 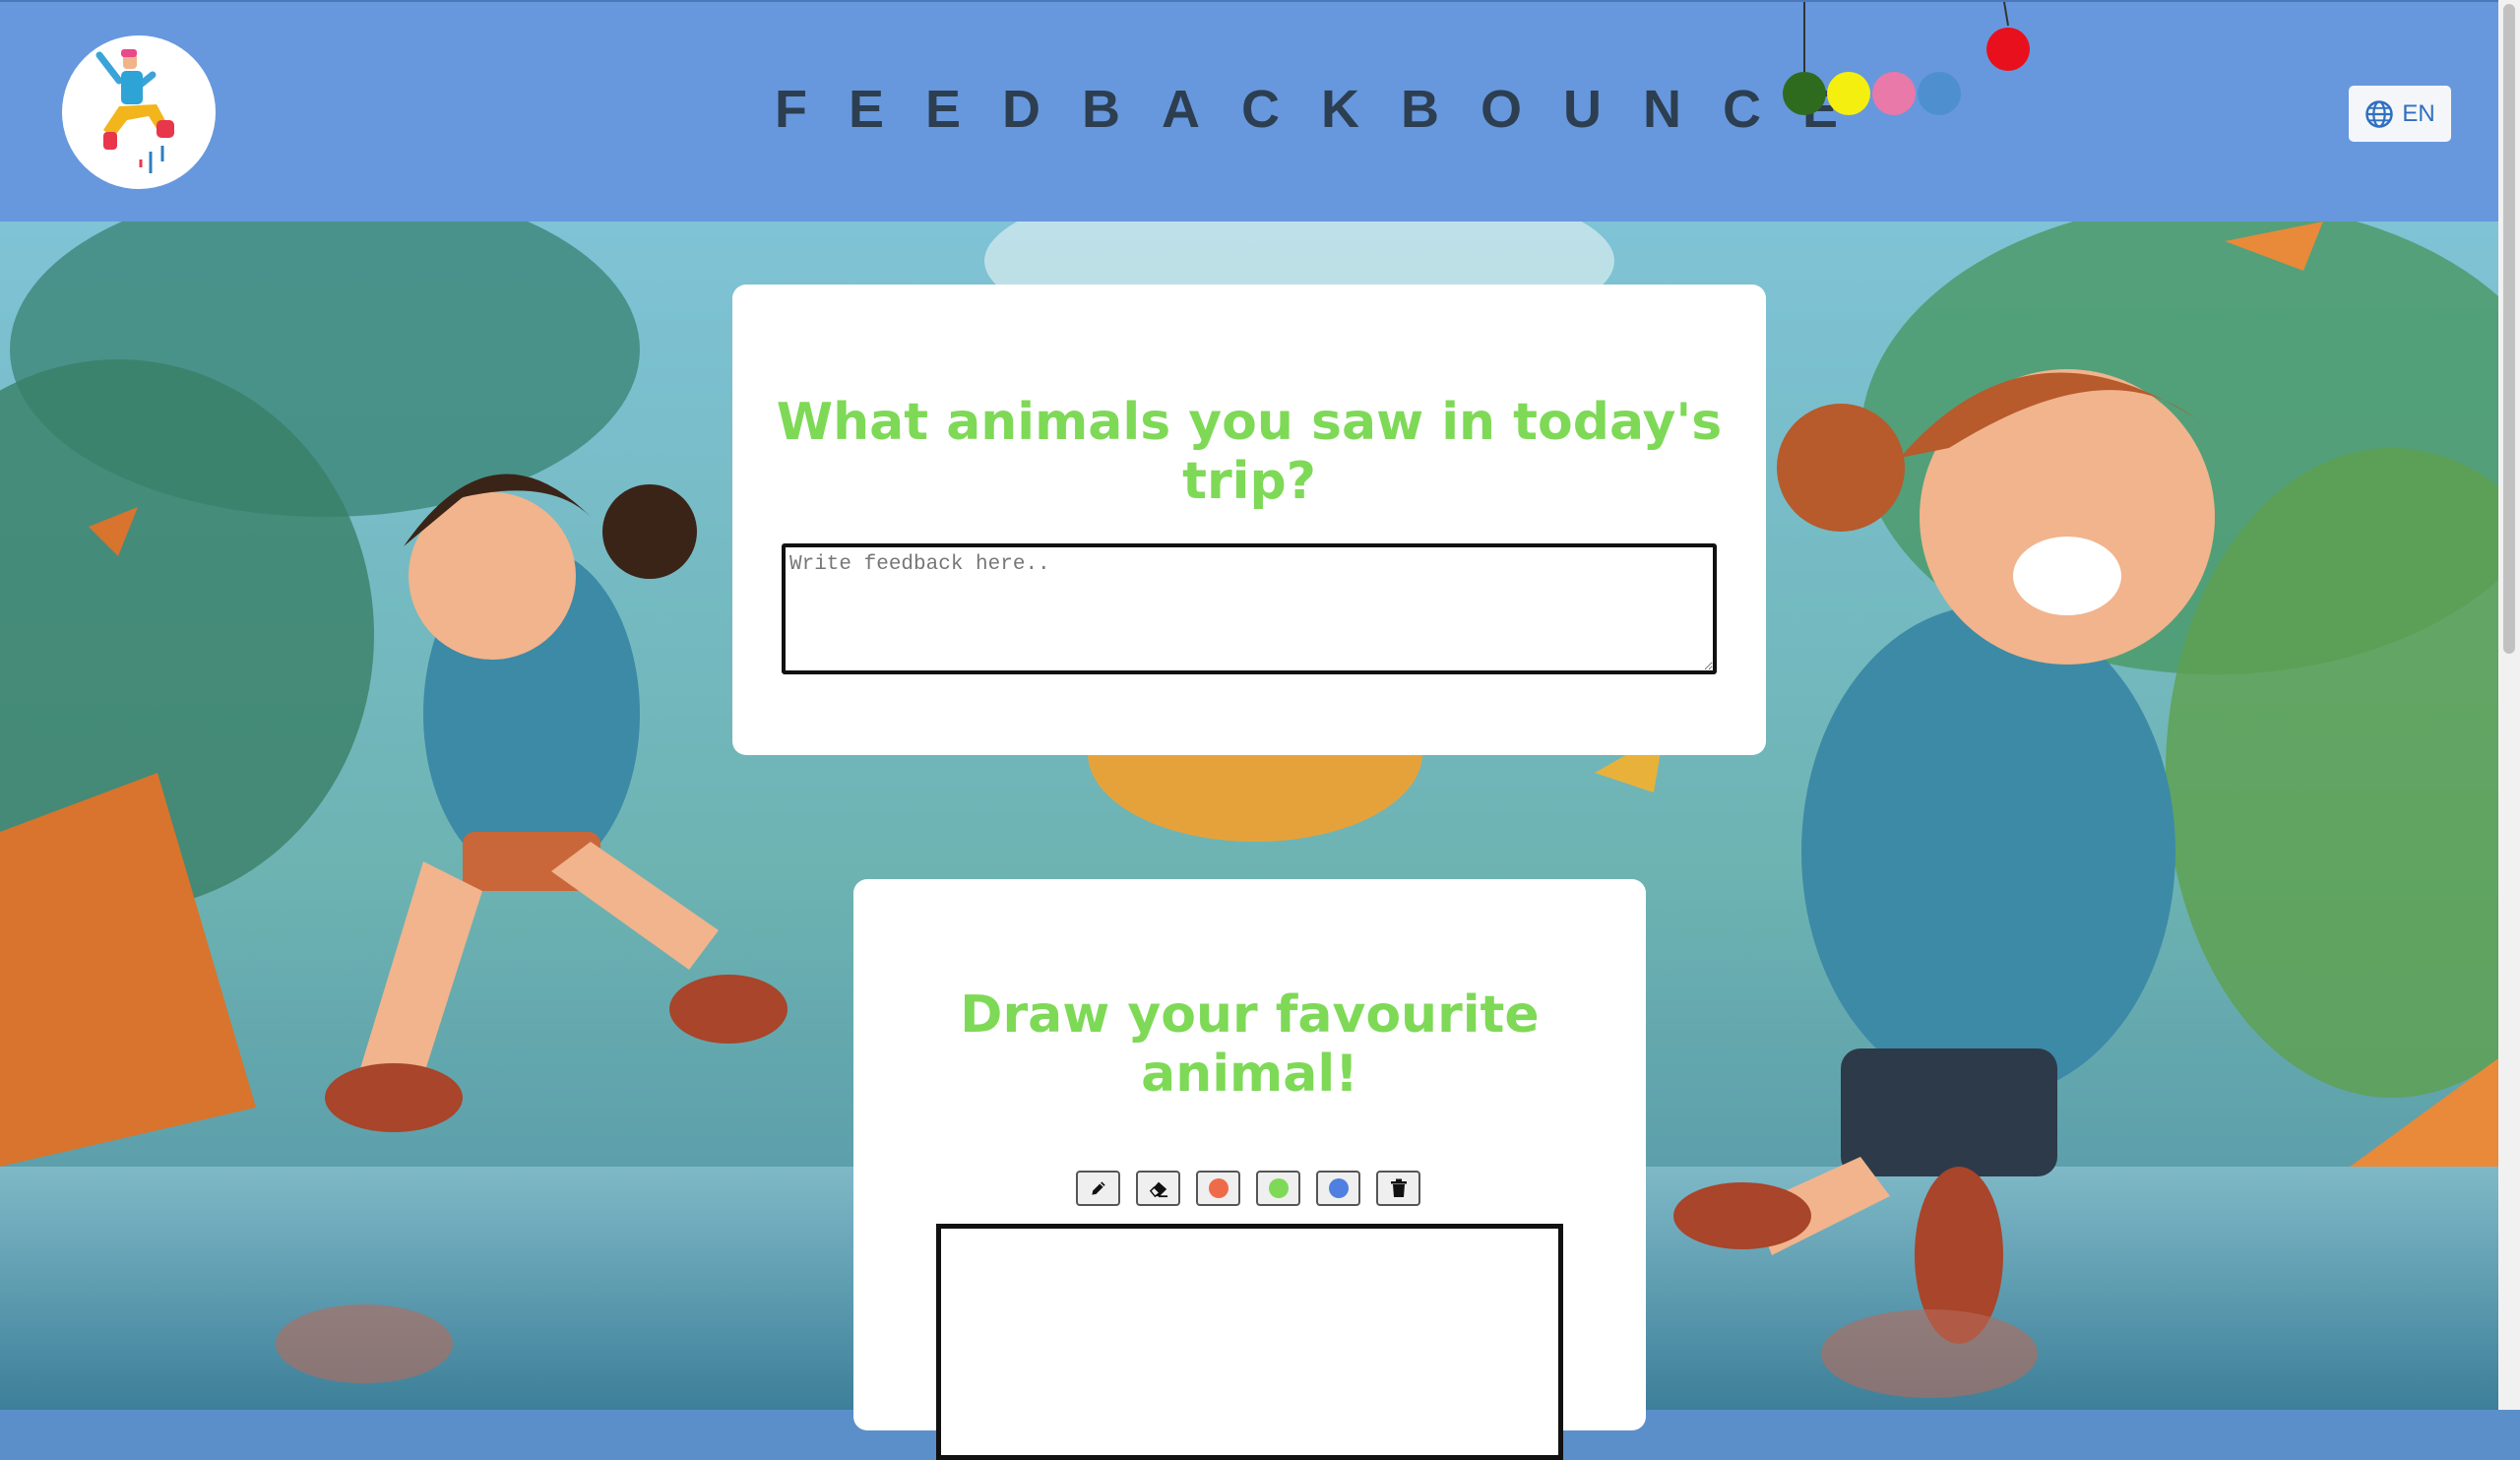 I want to click on trash-icon, so click(x=1398, y=1187).